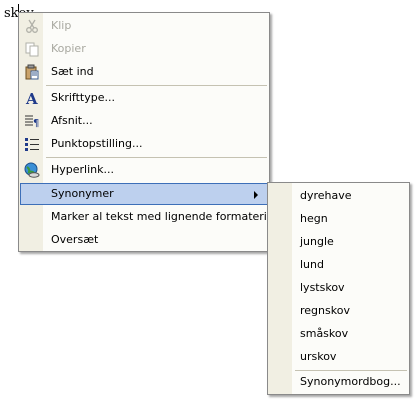 Image resolution: width=420 pixels, height=403 pixels. Describe the element at coordinates (324, 333) in the screenshot. I see `synonym-label: småskov` at that location.